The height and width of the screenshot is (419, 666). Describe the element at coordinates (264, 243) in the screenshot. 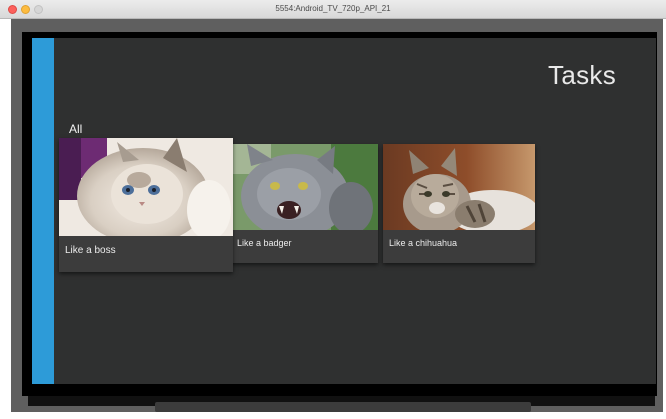

I see `card-label: Like a badger` at that location.